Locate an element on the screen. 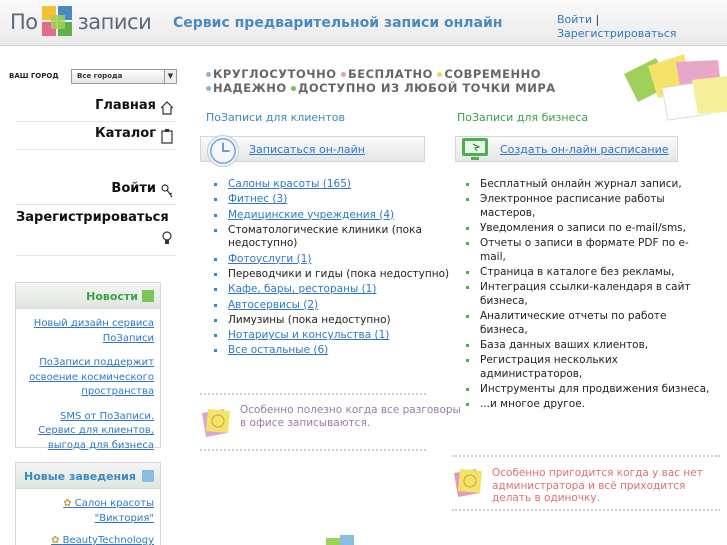 This screenshot has width=727, height=545. logo-squares-icon is located at coordinates (57, 22).